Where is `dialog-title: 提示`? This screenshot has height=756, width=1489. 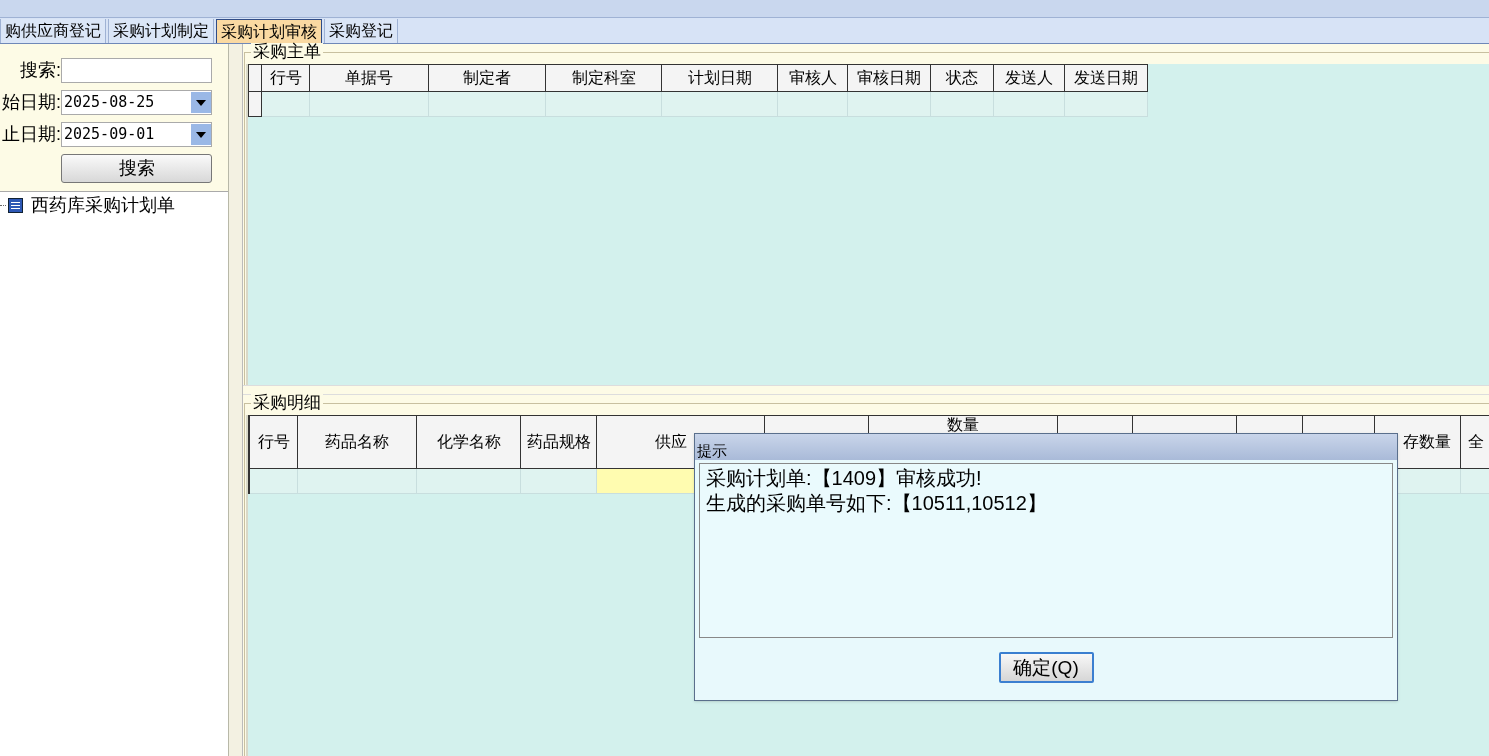 dialog-title: 提示 is located at coordinates (712, 450).